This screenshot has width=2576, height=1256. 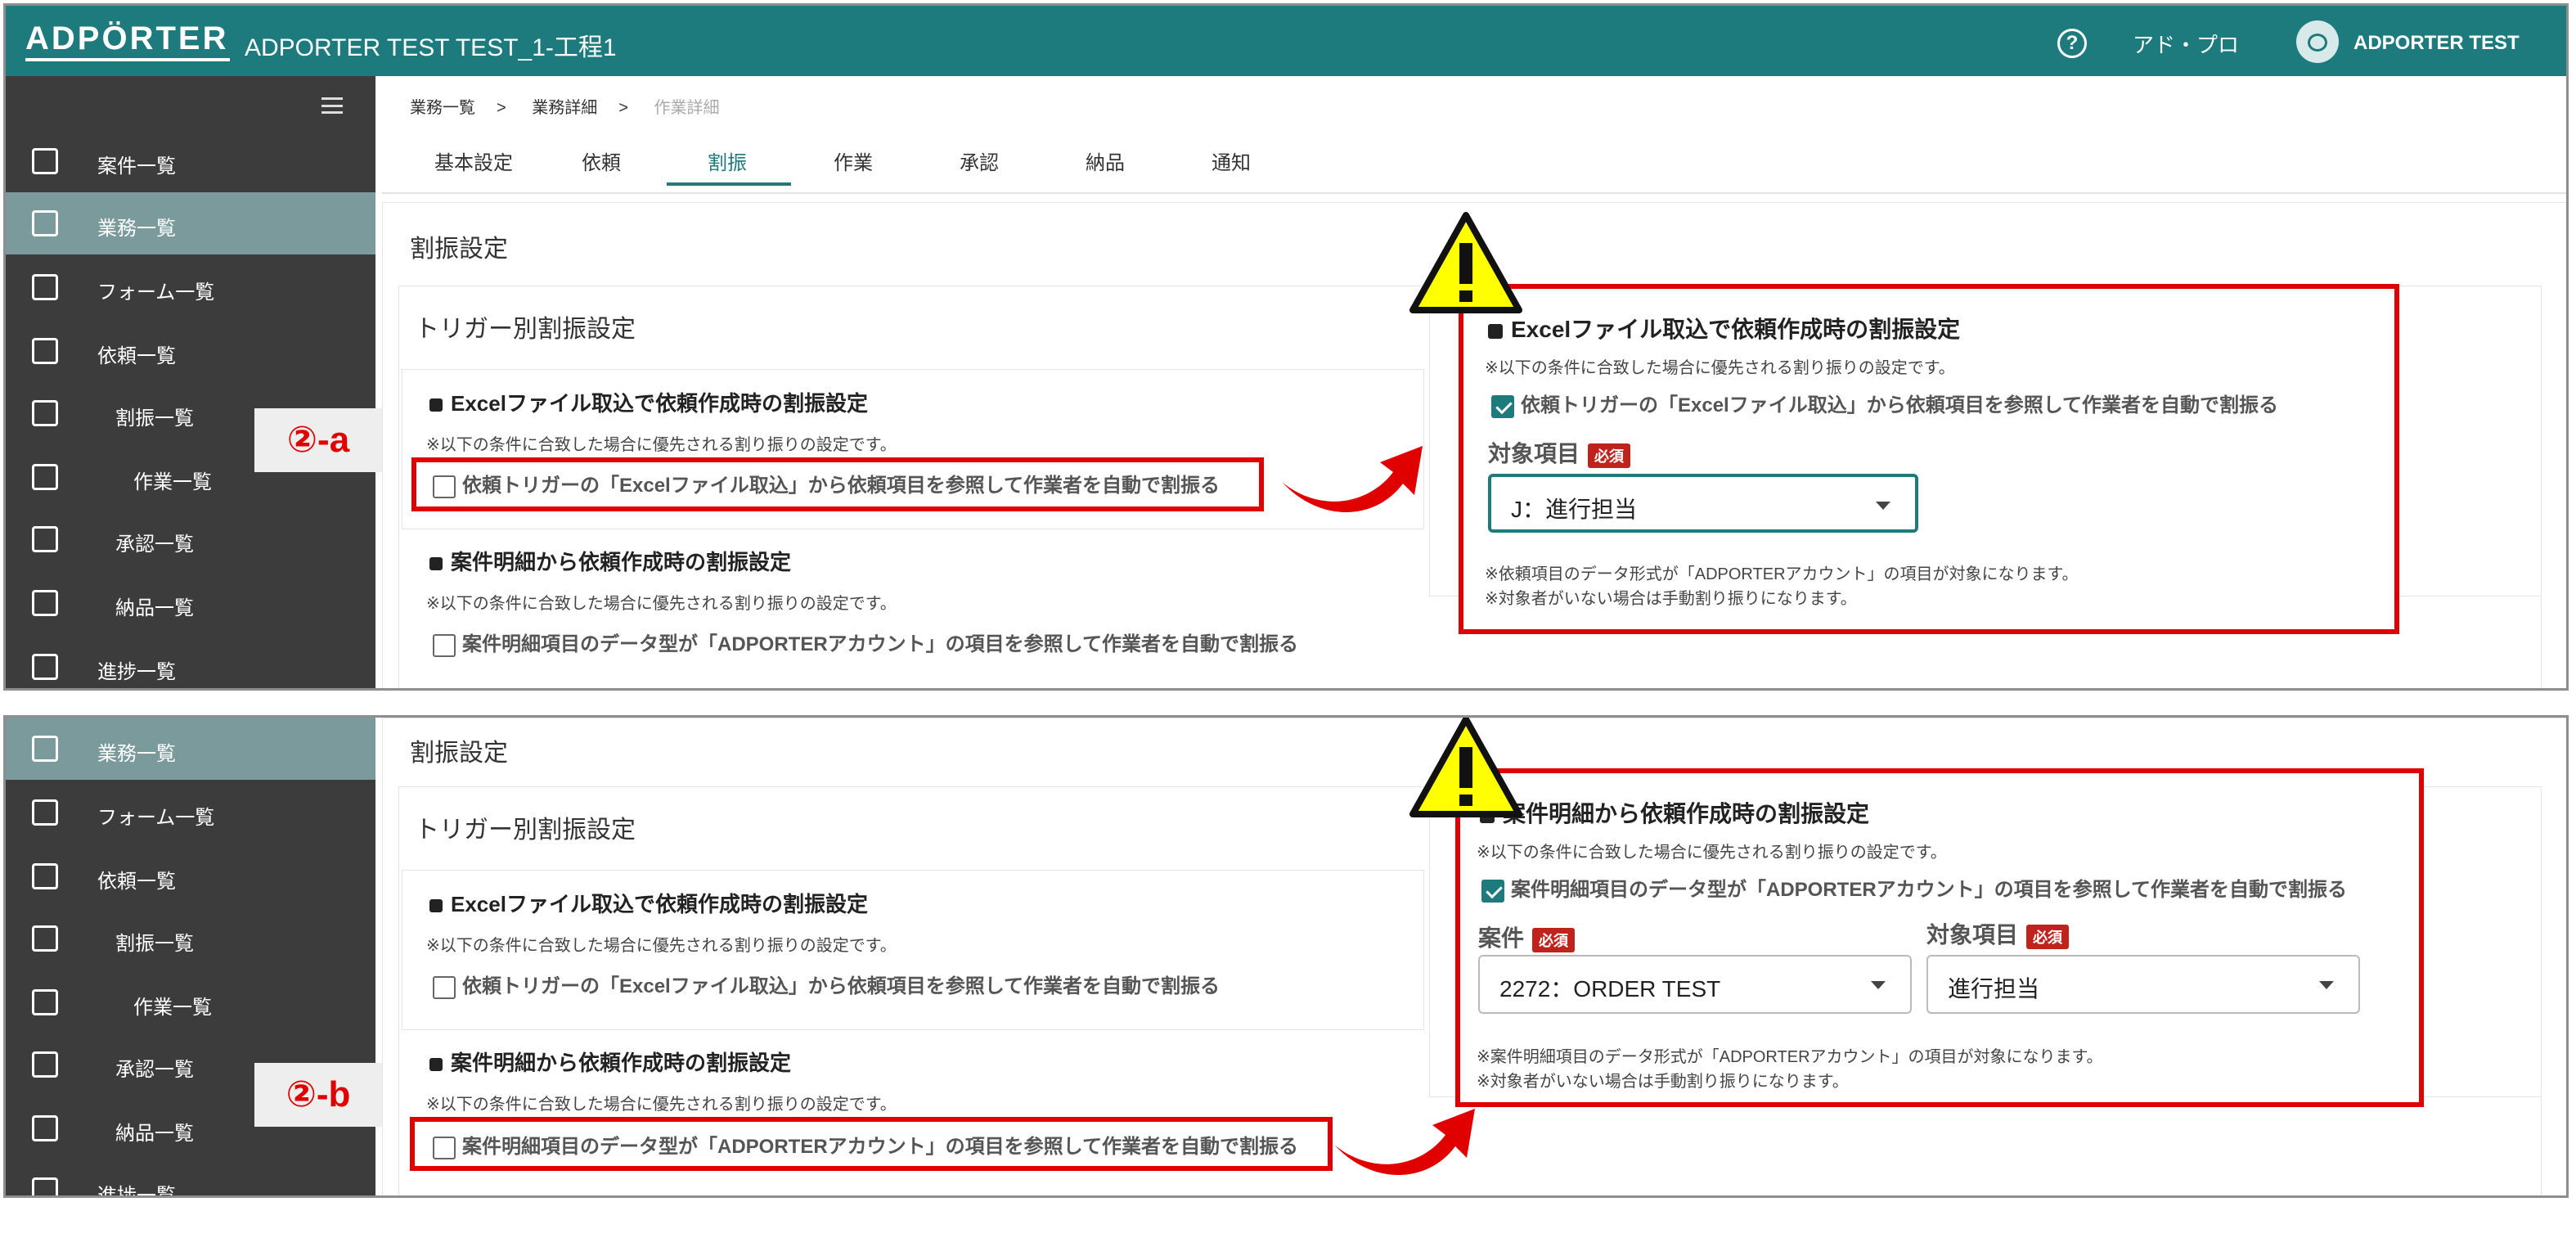 I want to click on tab-assignment: 割振, so click(x=727, y=160).